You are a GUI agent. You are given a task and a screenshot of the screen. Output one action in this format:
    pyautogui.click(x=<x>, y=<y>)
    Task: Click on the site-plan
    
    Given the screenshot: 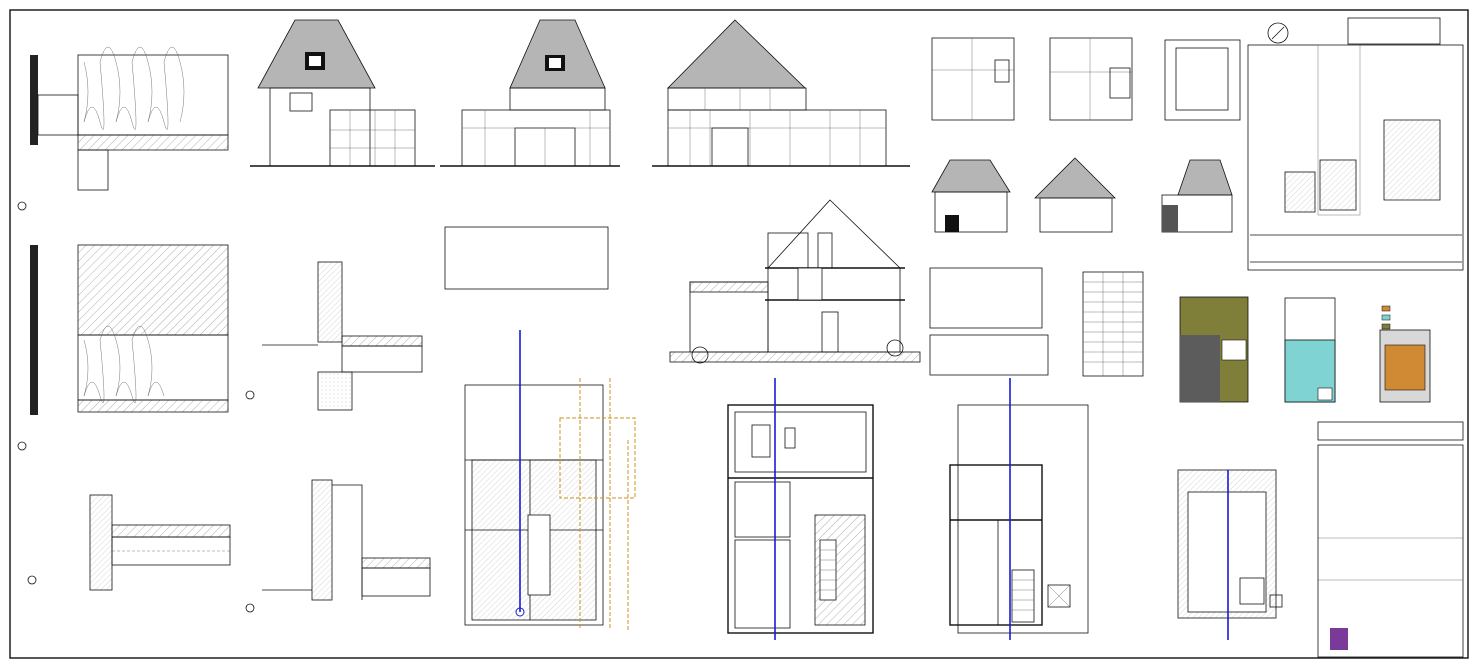 What is the action you would take?
    pyautogui.click(x=1355, y=144)
    